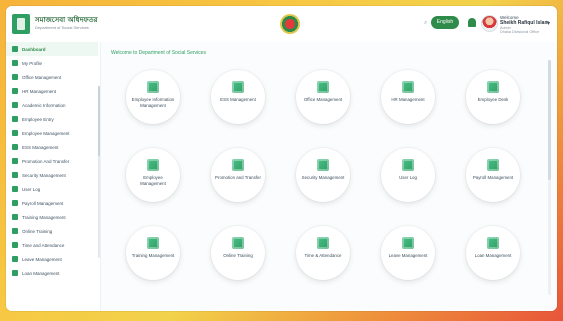 This screenshot has width=563, height=321. I want to click on app-logo-icon, so click(21, 24).